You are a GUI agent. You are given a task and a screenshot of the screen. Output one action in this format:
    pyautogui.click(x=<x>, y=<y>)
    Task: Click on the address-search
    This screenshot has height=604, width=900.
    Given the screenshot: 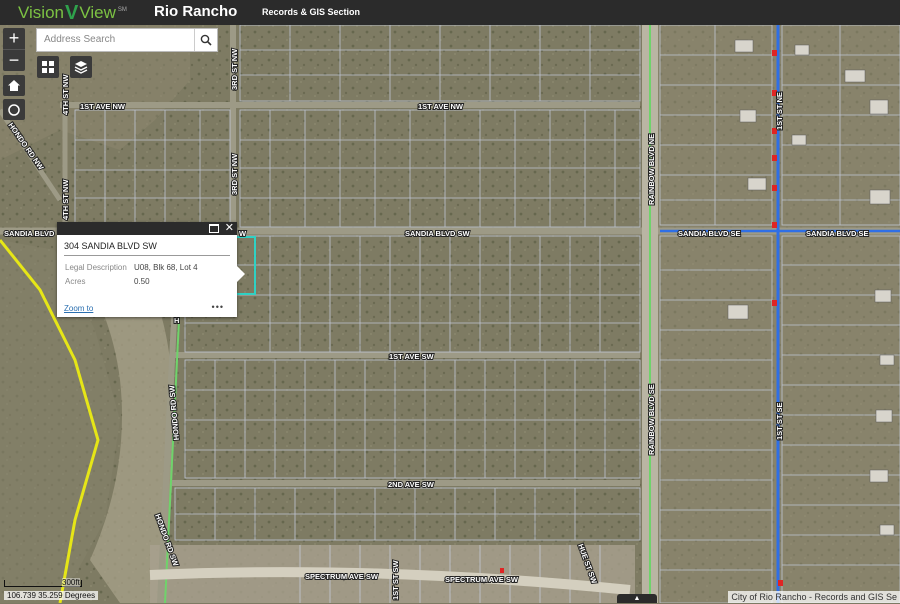 What is the action you would take?
    pyautogui.click(x=127, y=40)
    